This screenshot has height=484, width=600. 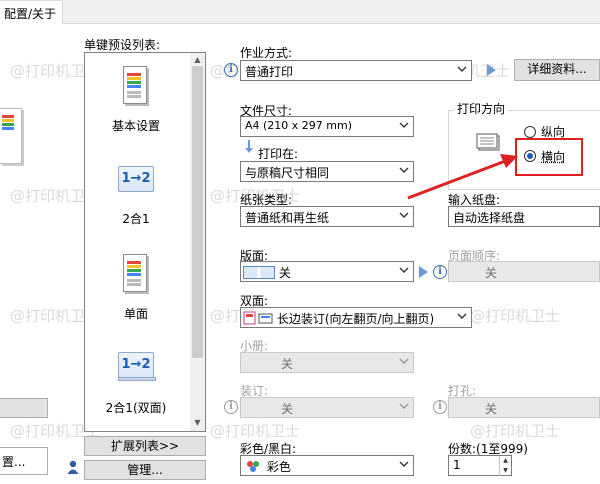 What do you see at coordinates (278, 154) in the screenshot?
I see `print-on-label: 打印在:` at bounding box center [278, 154].